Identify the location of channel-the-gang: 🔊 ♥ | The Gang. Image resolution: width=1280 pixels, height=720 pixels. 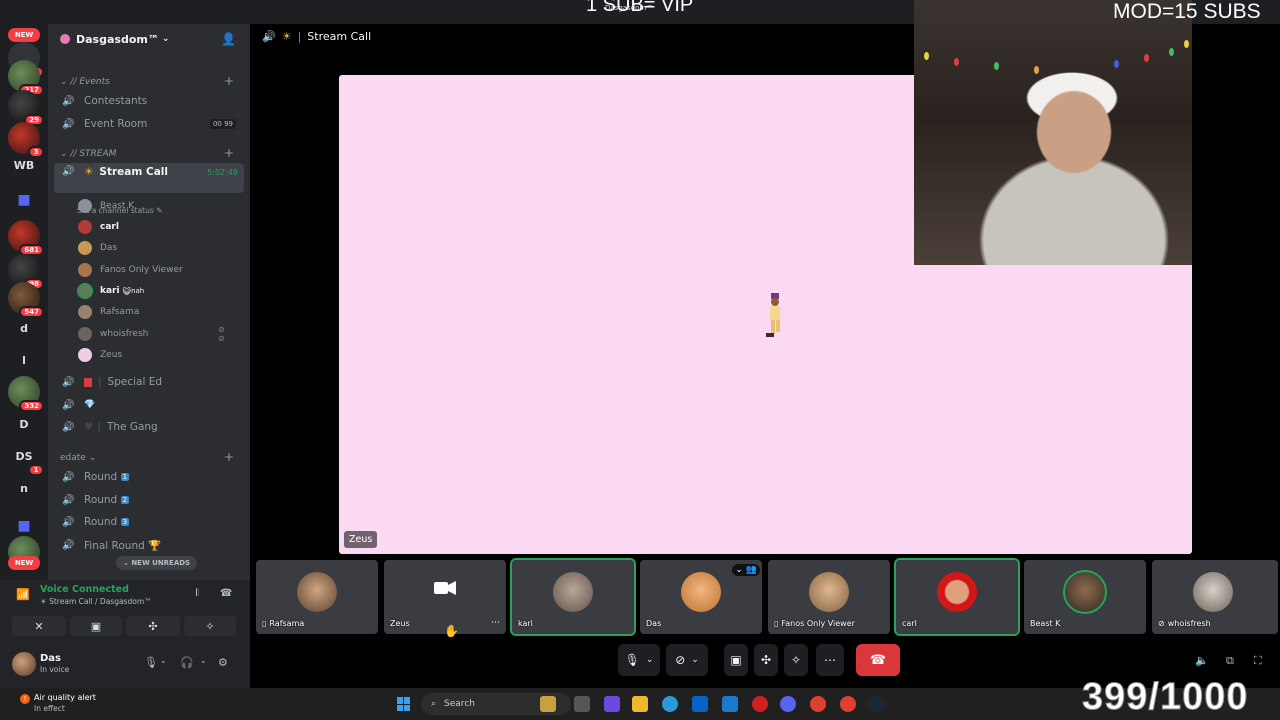
(149, 427).